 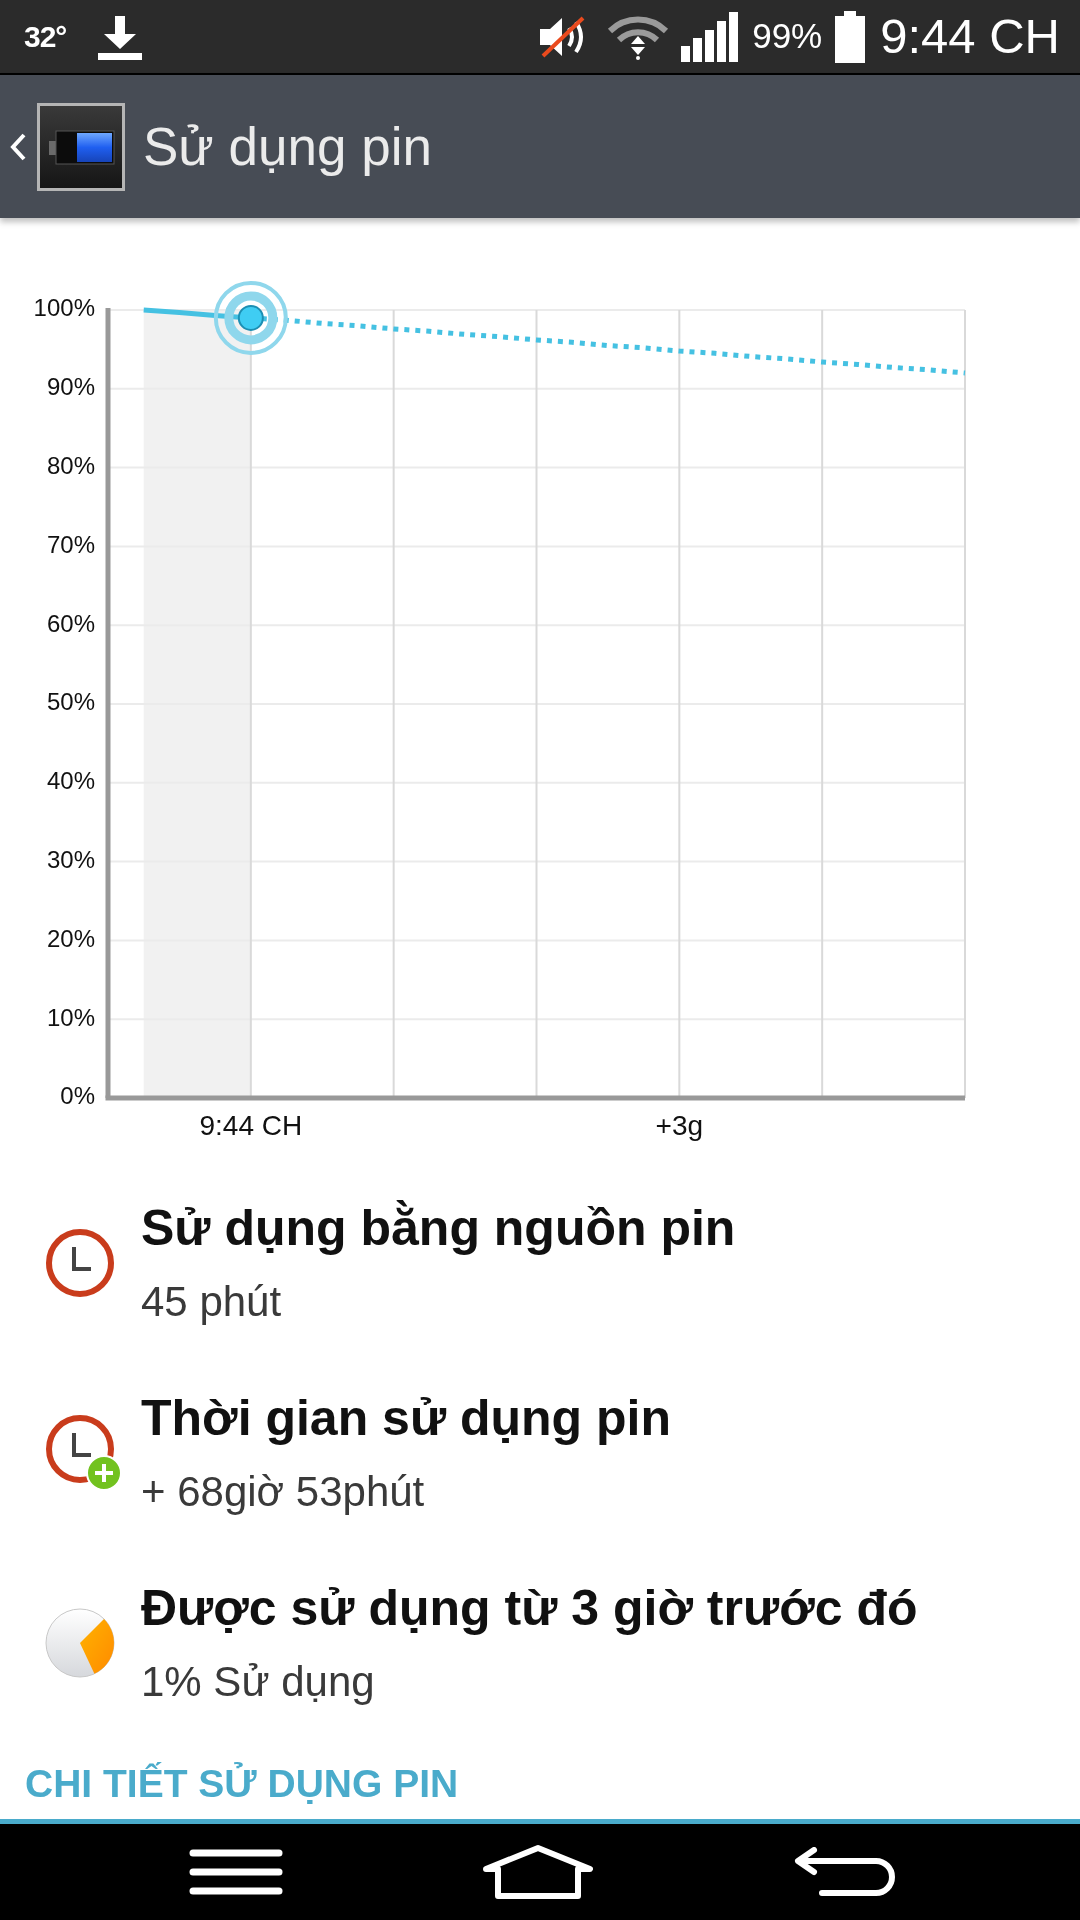 I want to click on y-tick-label: 40%, so click(x=70, y=781).